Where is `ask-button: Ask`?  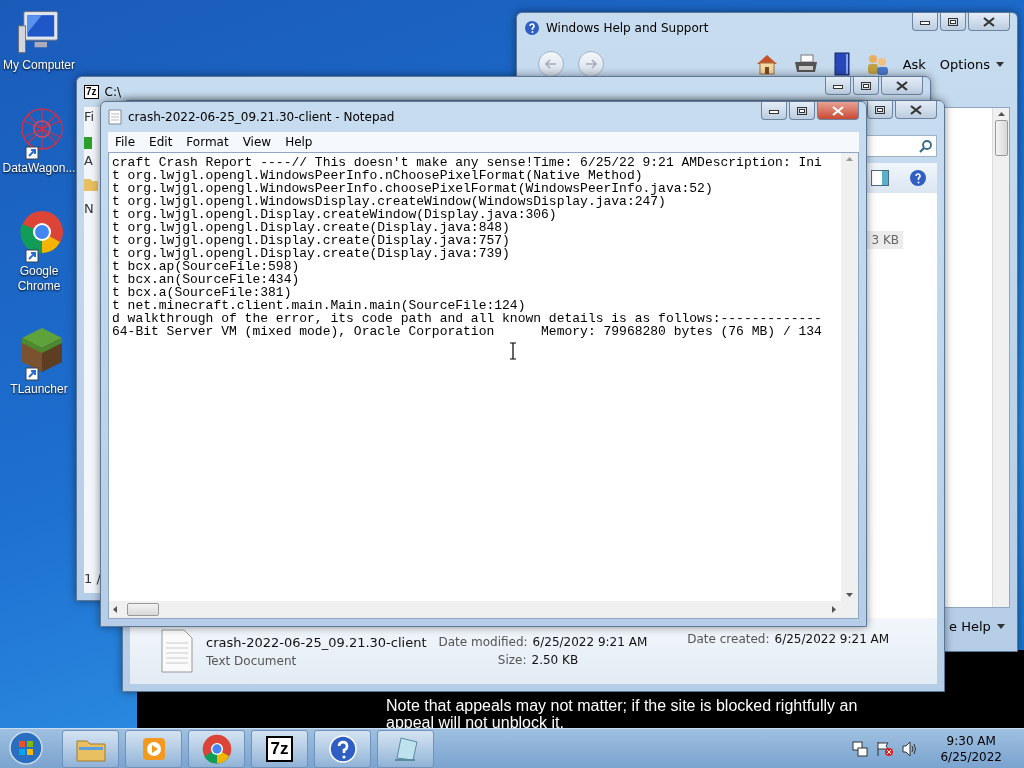
ask-button: Ask is located at coordinates (914, 64).